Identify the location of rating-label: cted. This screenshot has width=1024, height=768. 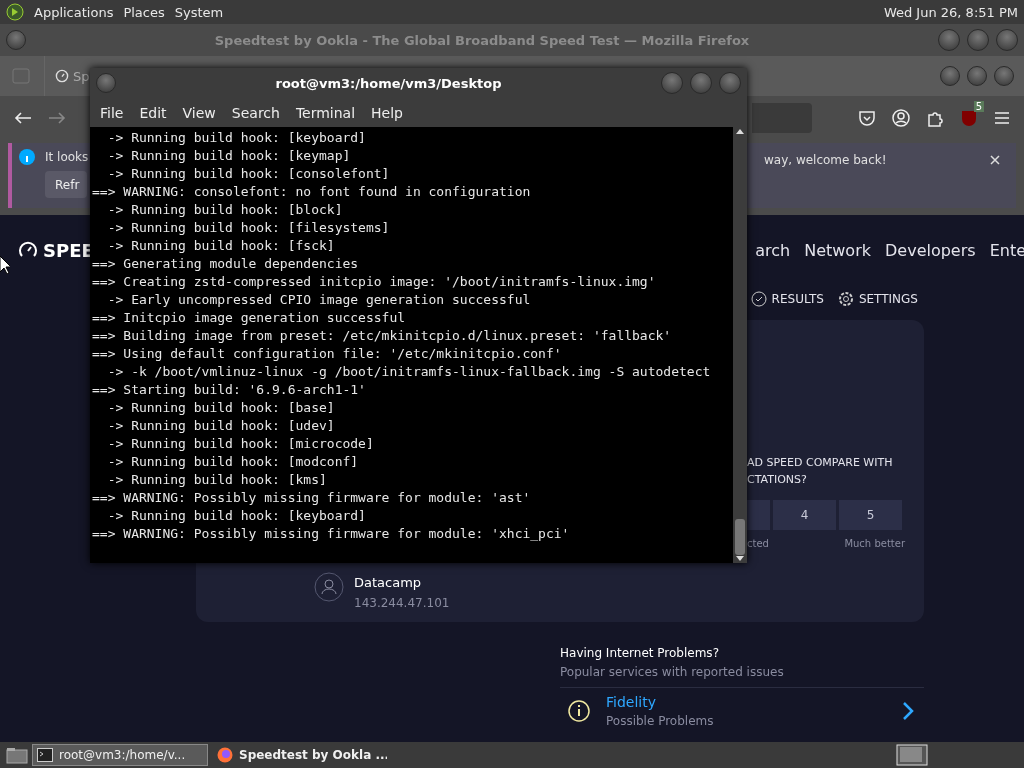
(758, 543).